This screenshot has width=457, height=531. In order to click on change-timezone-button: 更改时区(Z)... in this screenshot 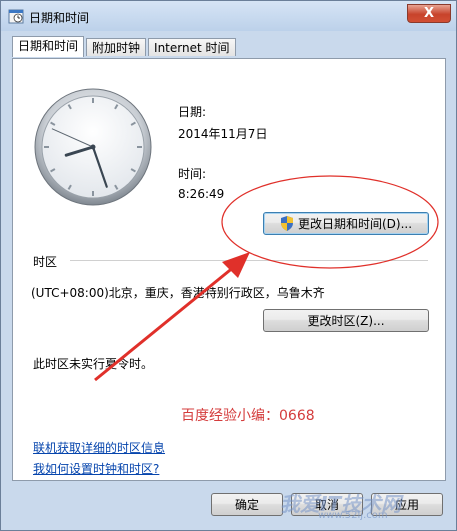, I will do `click(346, 320)`.